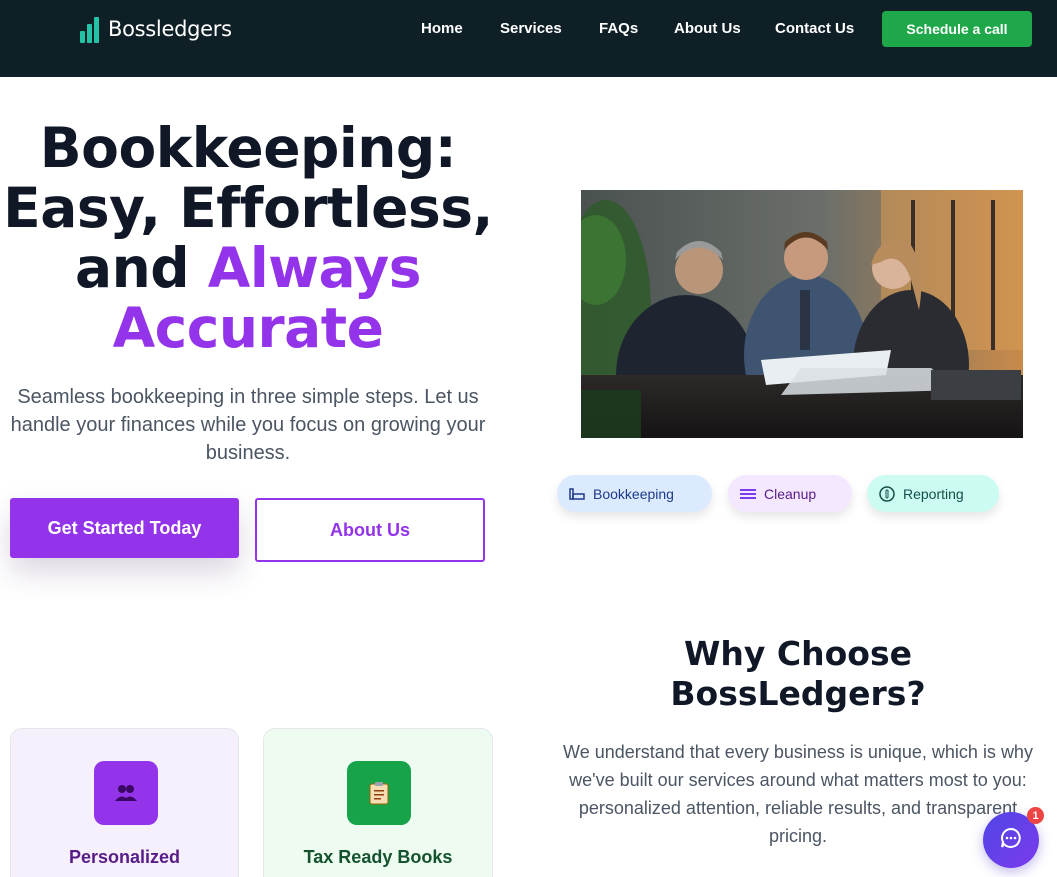 Image resolution: width=1057 pixels, height=877 pixels. I want to click on chat-bubble-icon, so click(1011, 840).